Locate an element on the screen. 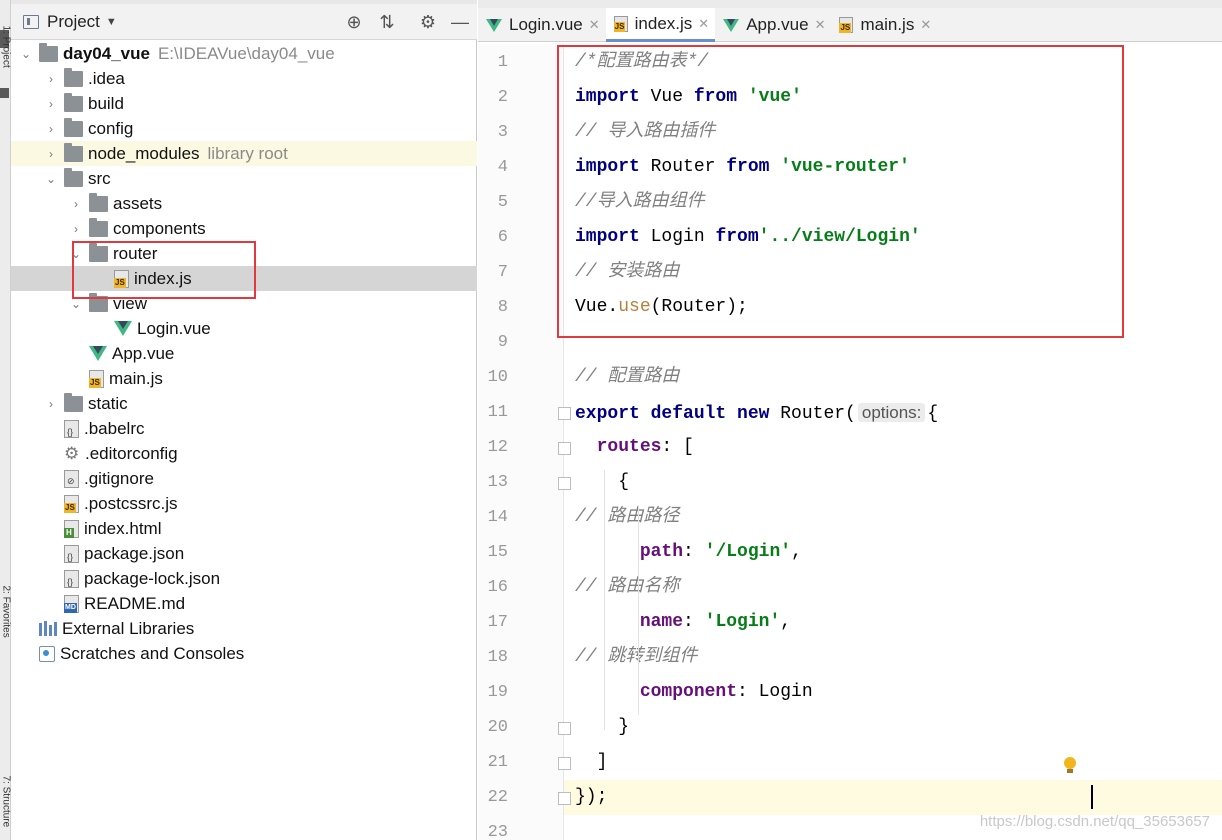 This screenshot has width=1222, height=840. line-number: 2 is located at coordinates (502, 97).